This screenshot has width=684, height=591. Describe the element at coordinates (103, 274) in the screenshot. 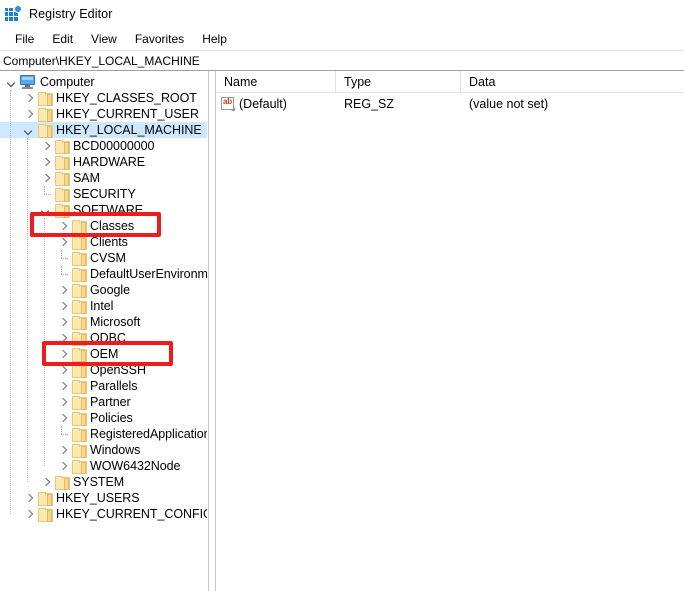

I see `tree-node: DefaultUserEnvironmen` at that location.